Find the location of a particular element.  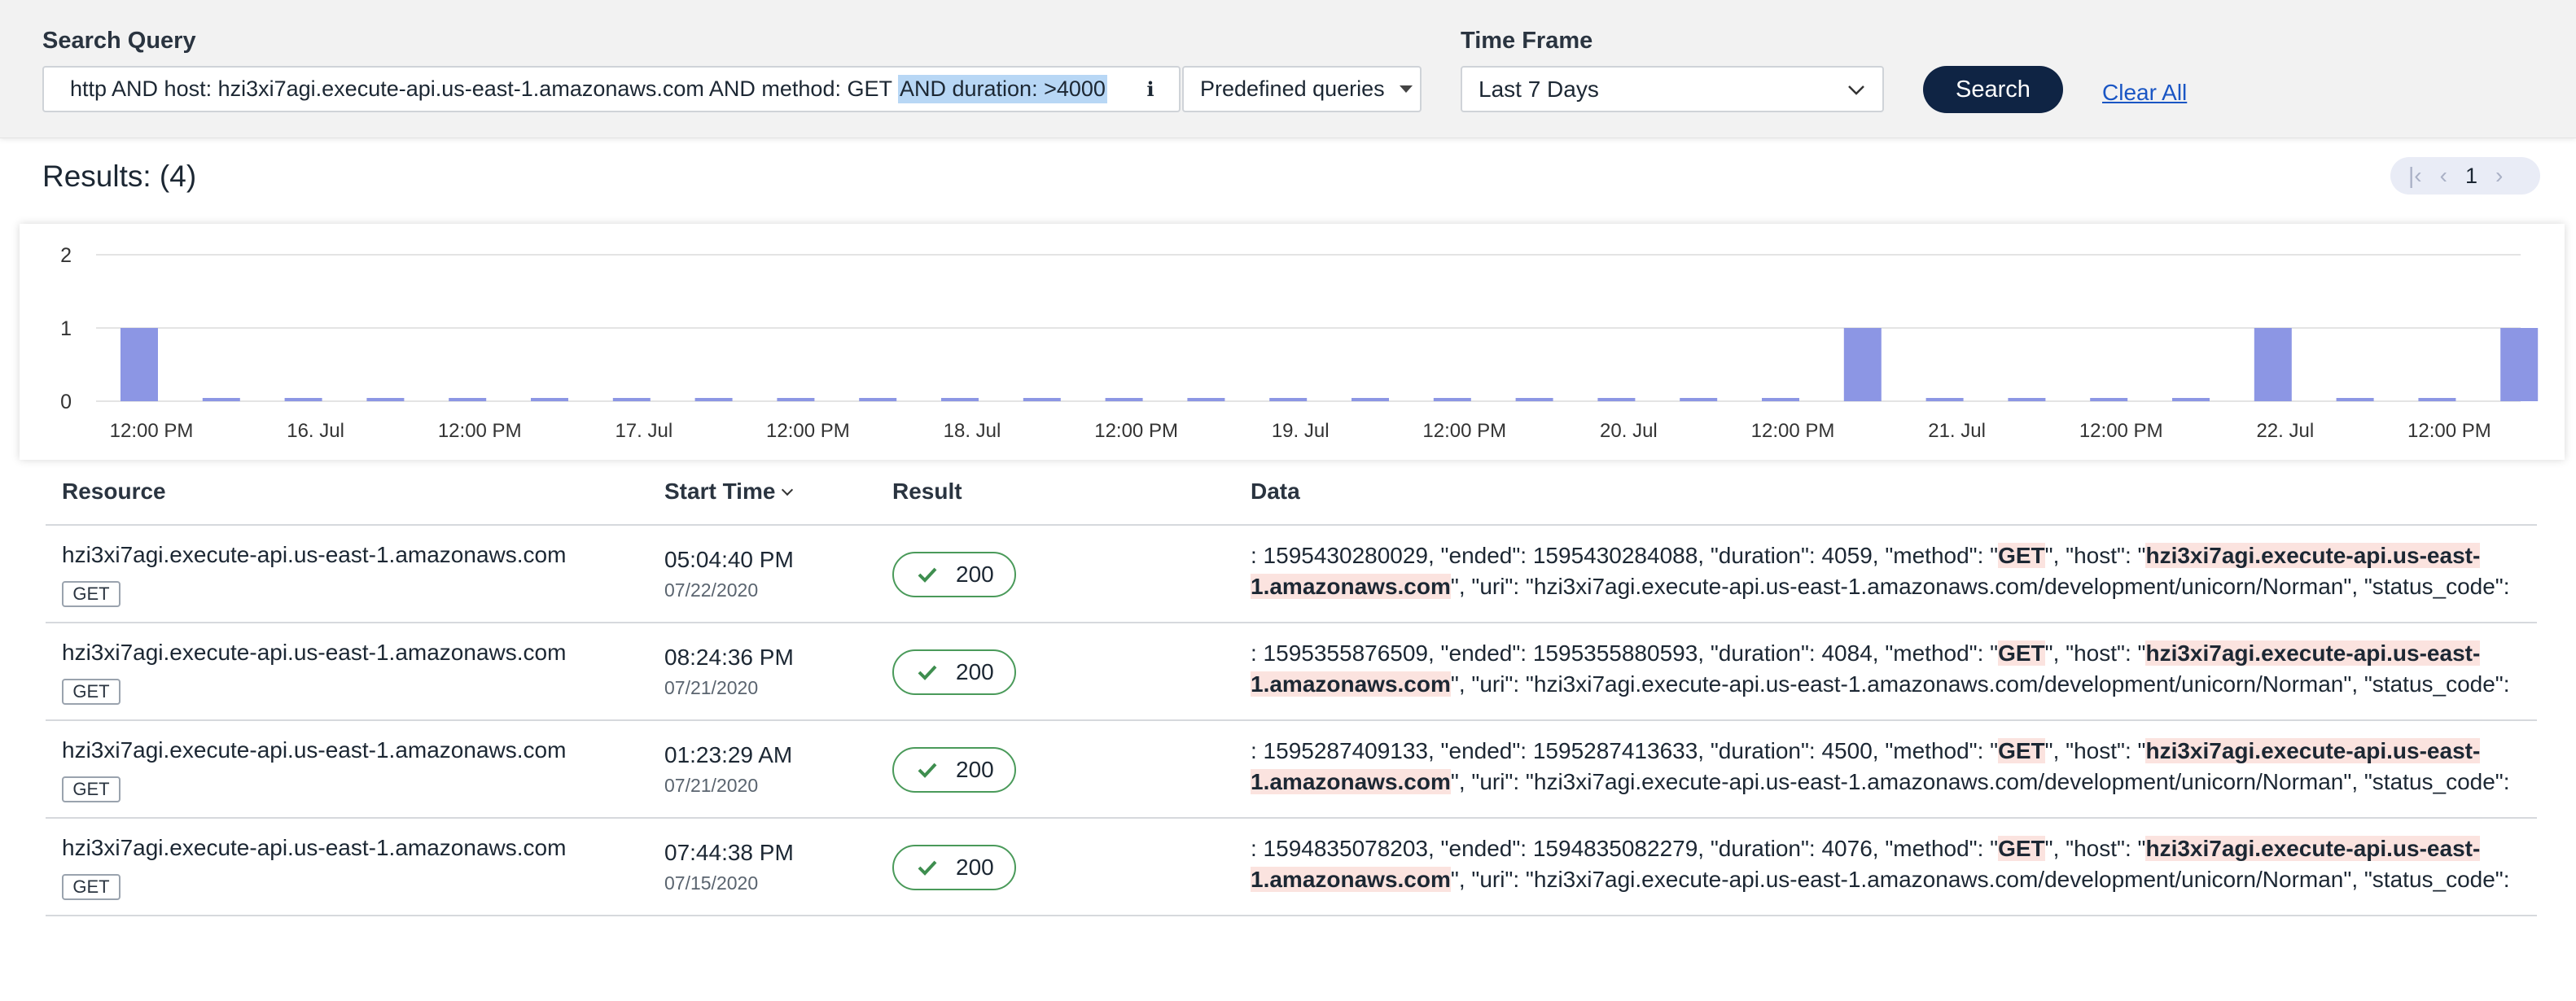

page-number: 1 is located at coordinates (2471, 176).